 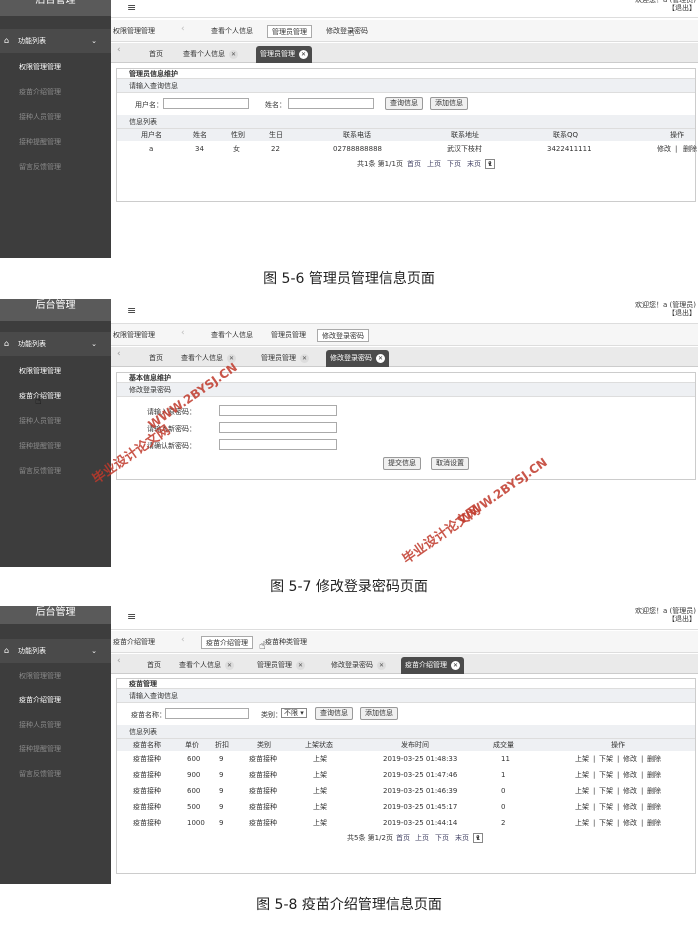 I want to click on type-select: 不限 ▾, so click(x=294, y=713).